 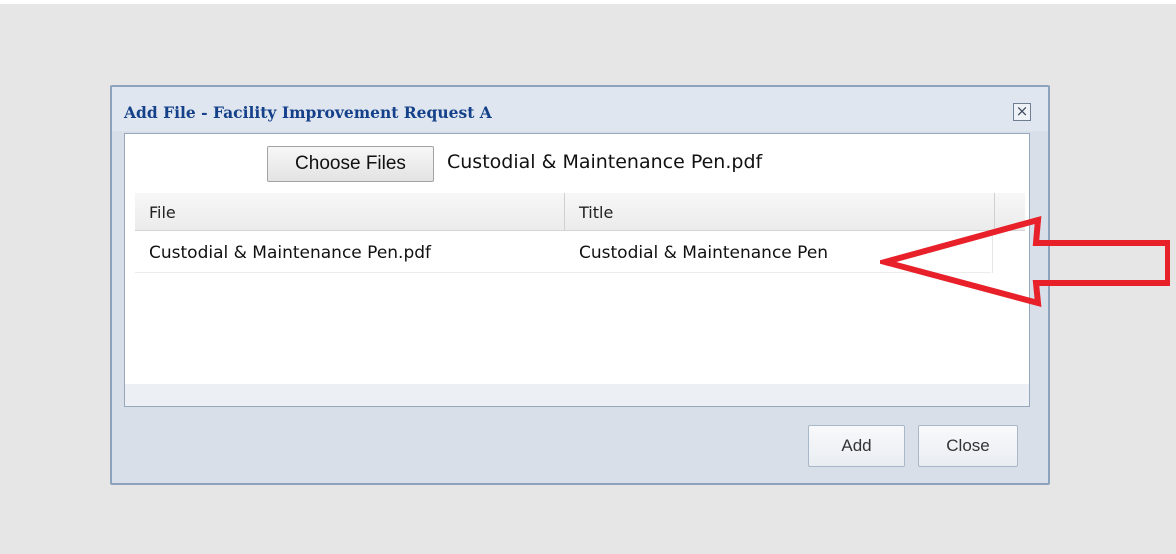 I want to click on add-button: Add, so click(x=856, y=446).